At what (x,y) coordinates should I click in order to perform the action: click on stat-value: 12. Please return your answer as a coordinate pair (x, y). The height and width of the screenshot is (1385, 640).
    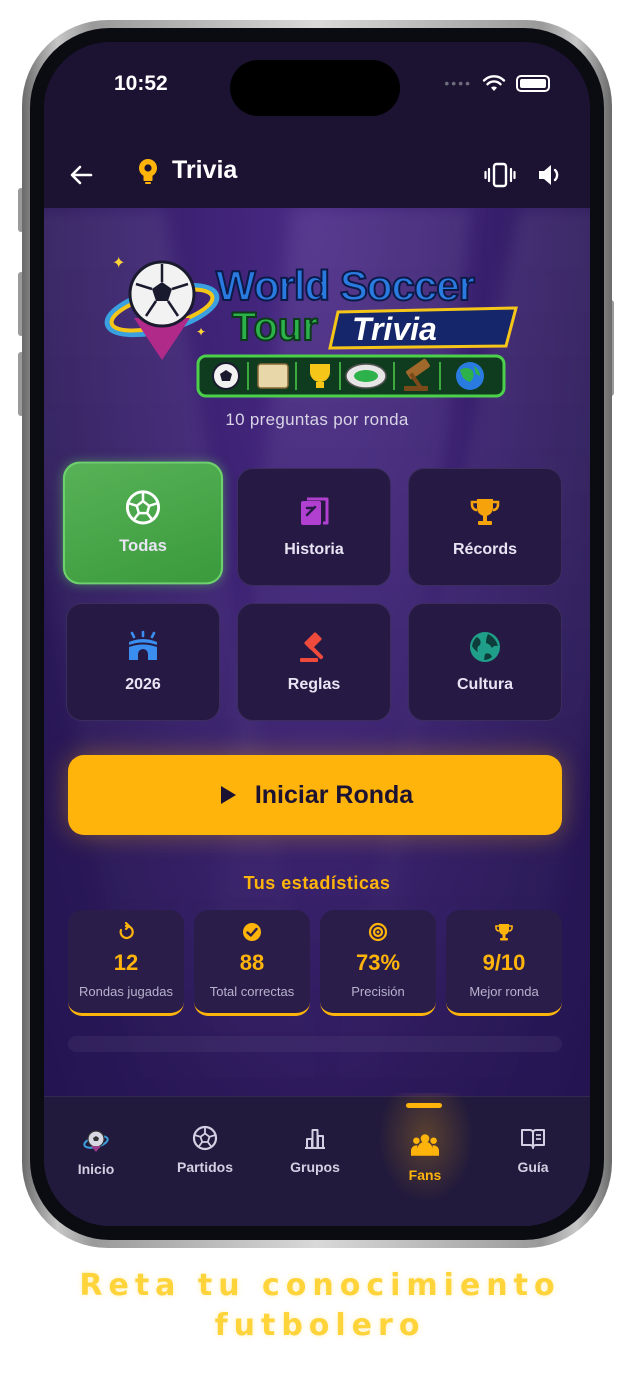
    Looking at the image, I should click on (126, 962).